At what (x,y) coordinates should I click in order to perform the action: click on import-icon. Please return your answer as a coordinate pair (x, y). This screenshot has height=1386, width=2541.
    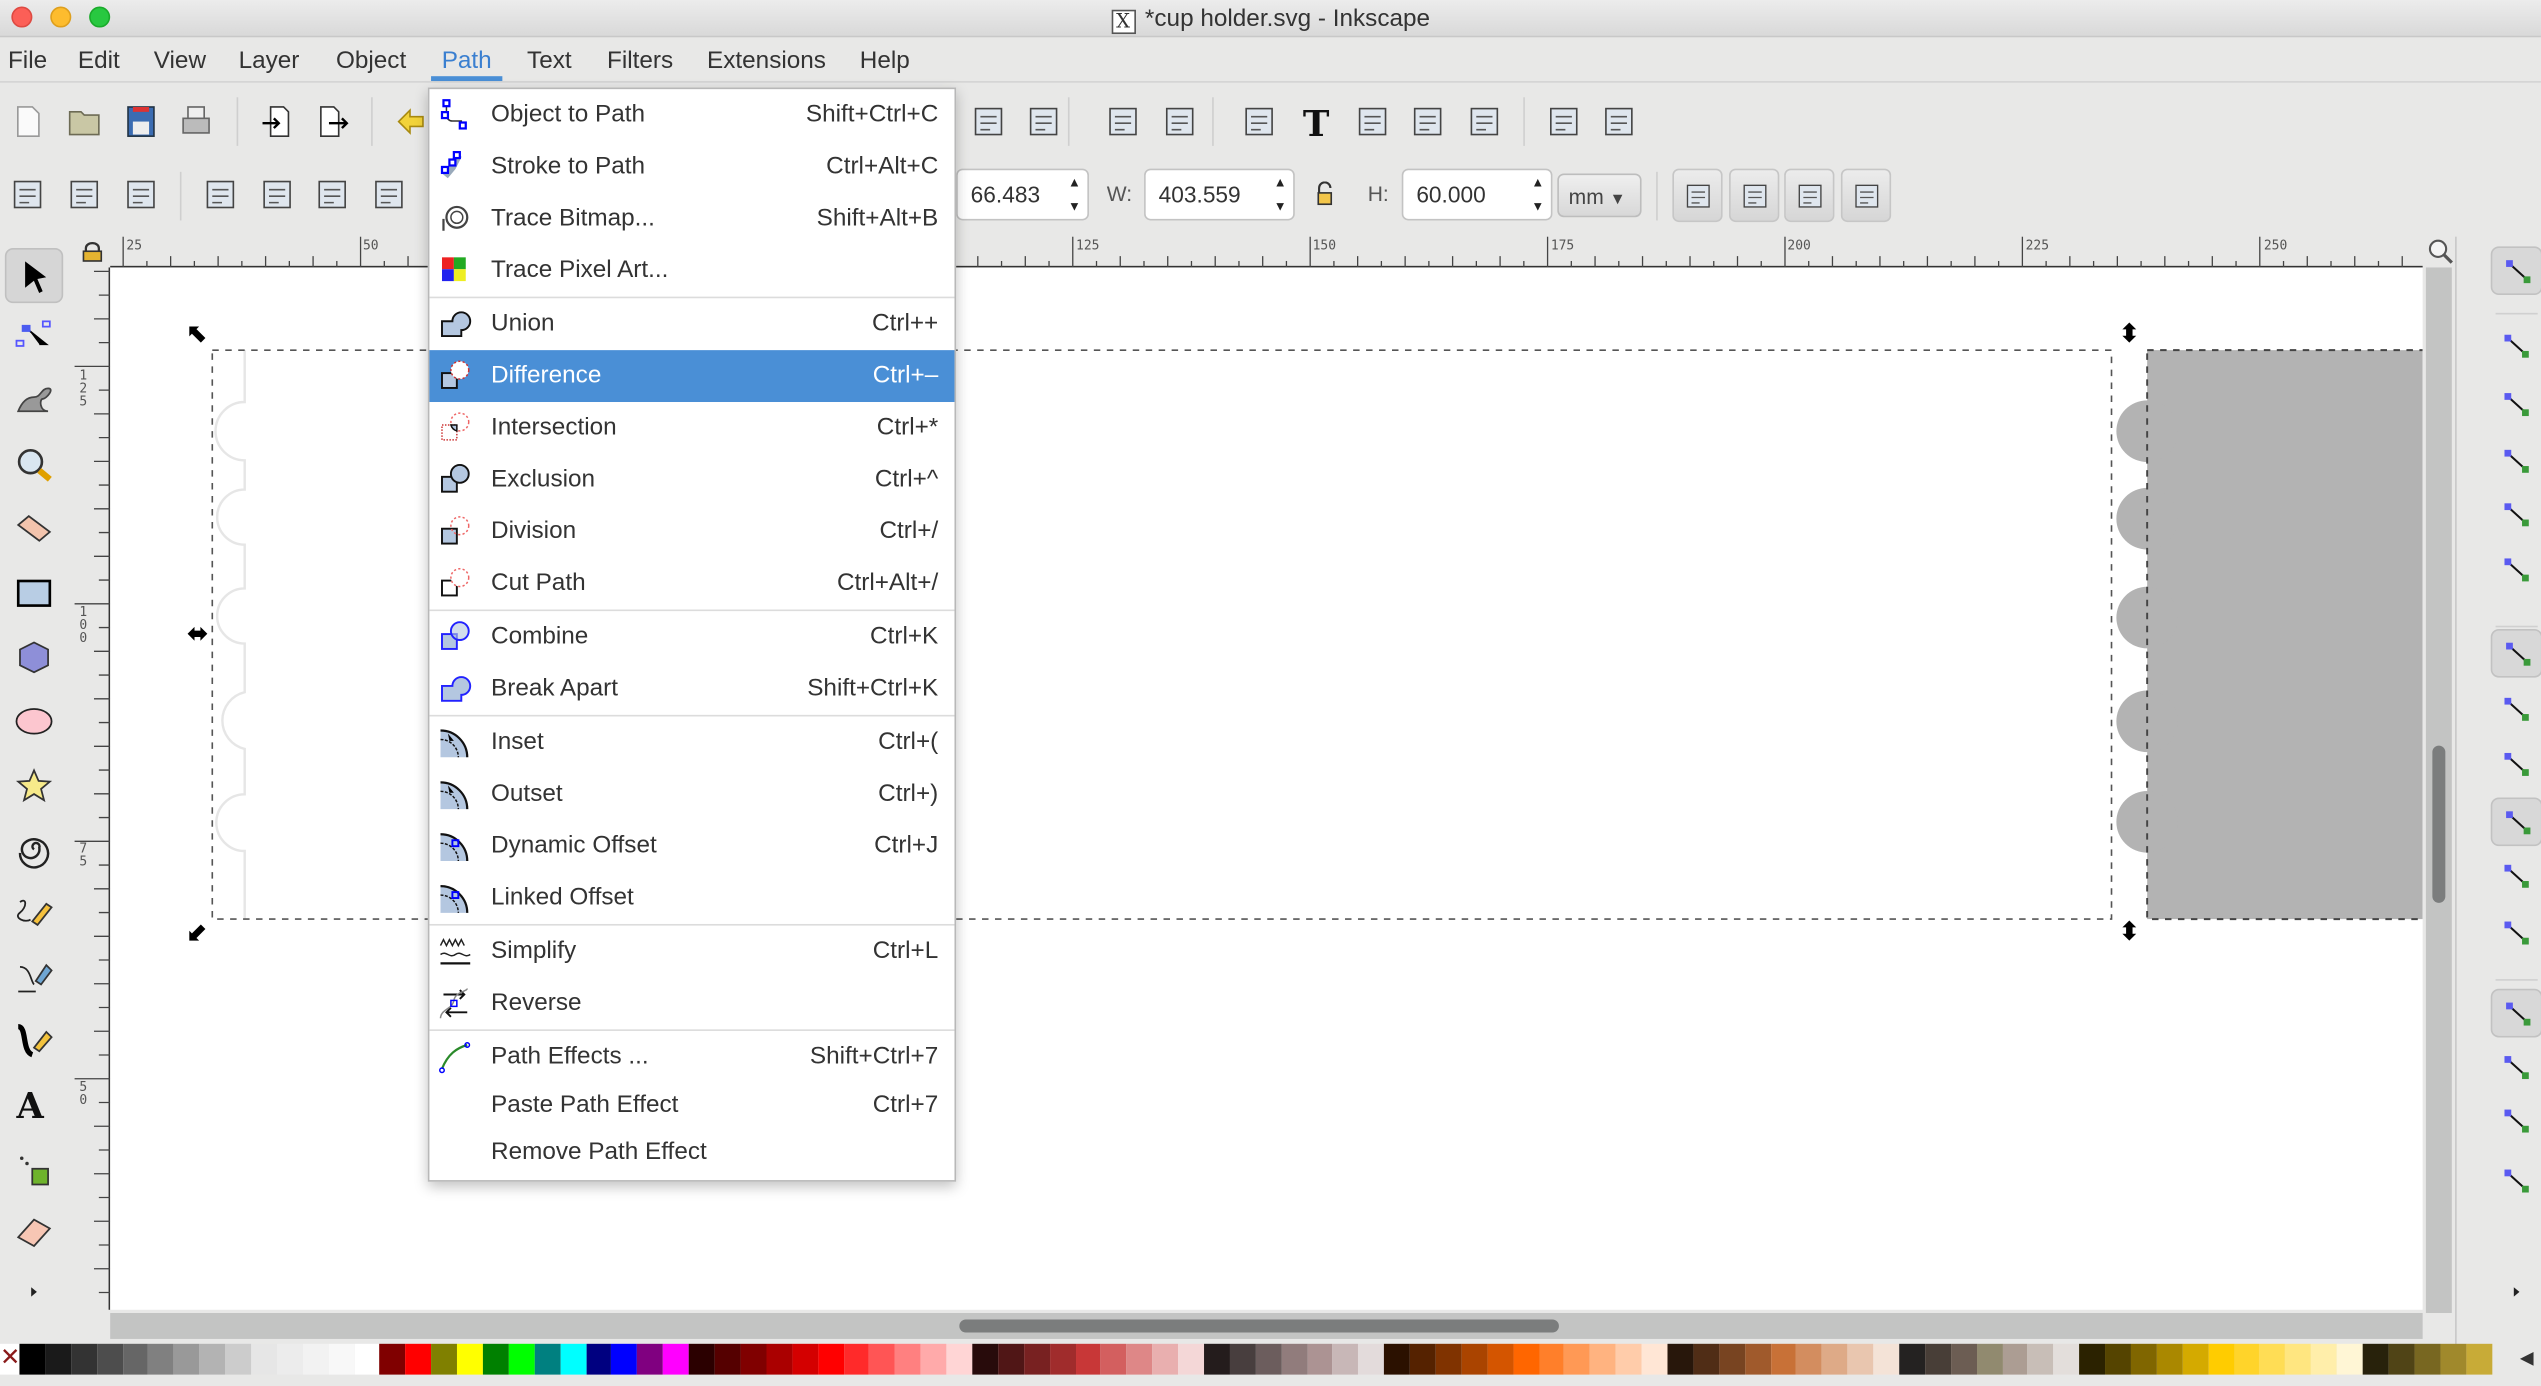
    Looking at the image, I should click on (277, 121).